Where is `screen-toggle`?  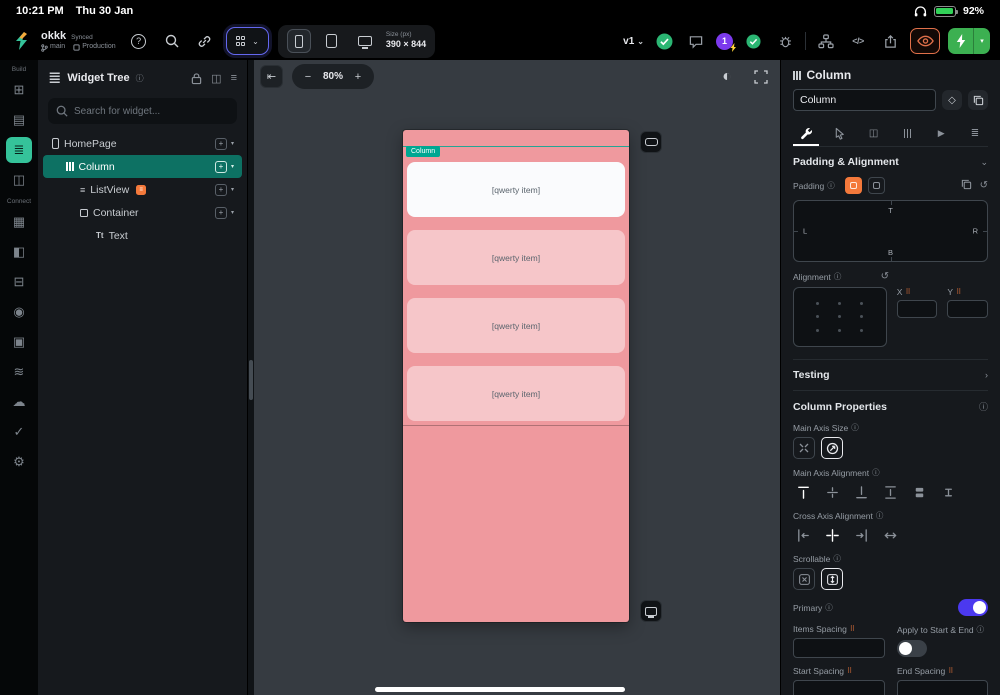
screen-toggle is located at coordinates (651, 611).